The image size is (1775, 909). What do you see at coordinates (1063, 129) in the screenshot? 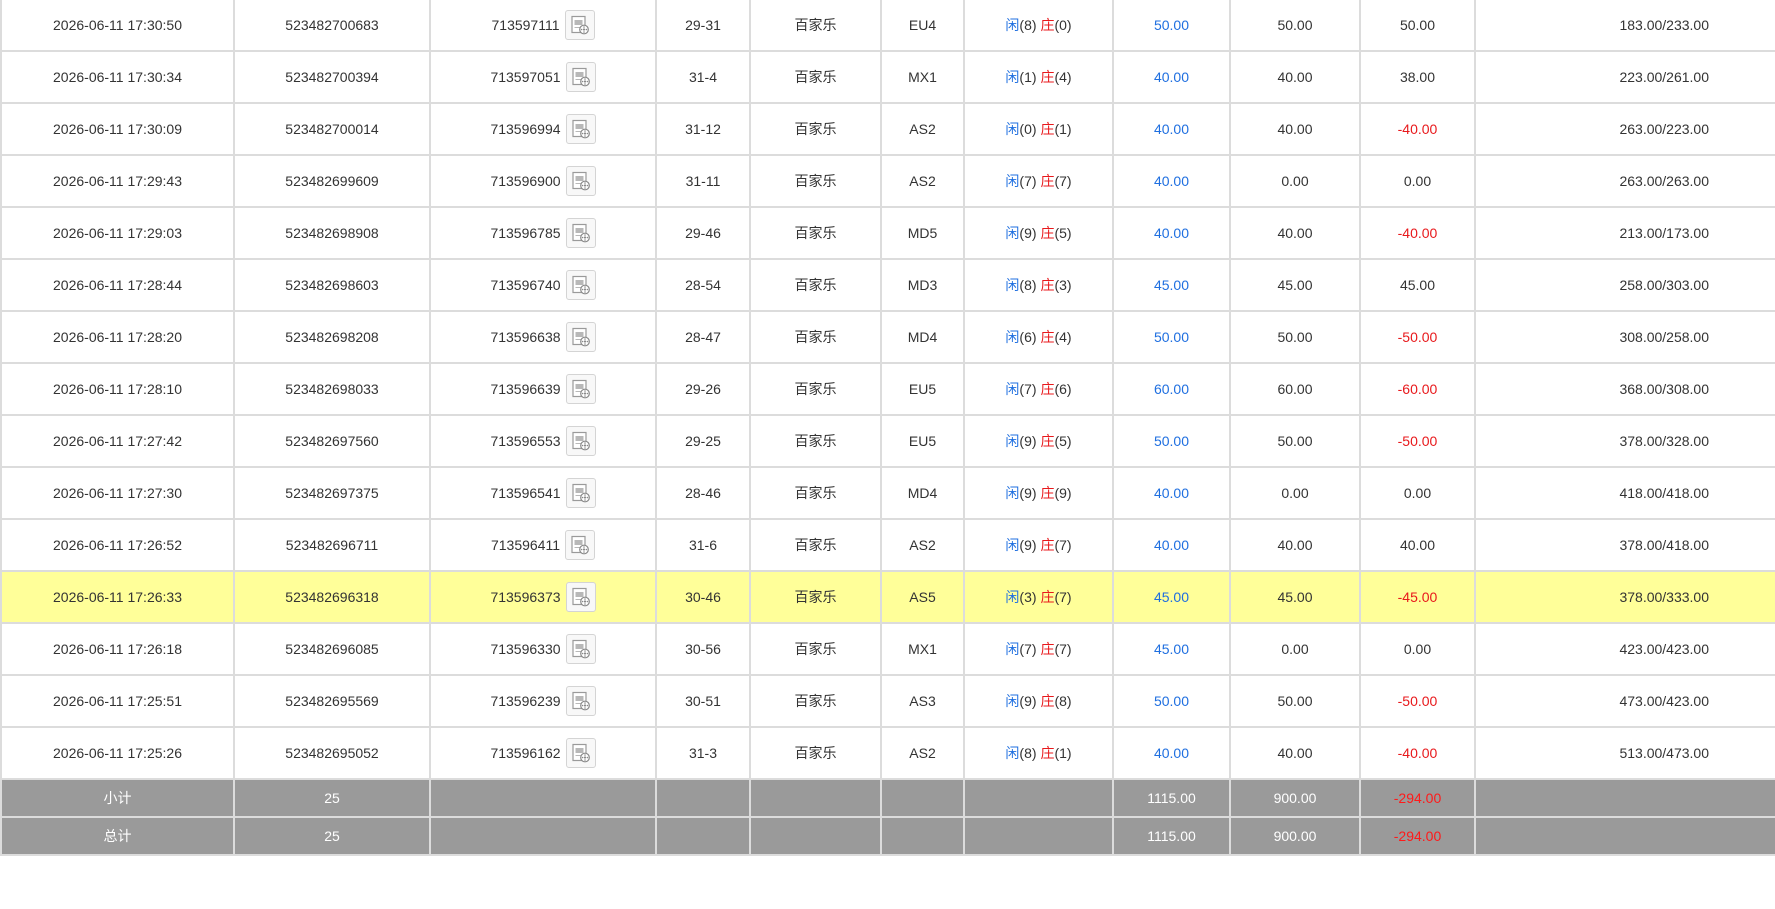
I see `banker-value: (1)` at bounding box center [1063, 129].